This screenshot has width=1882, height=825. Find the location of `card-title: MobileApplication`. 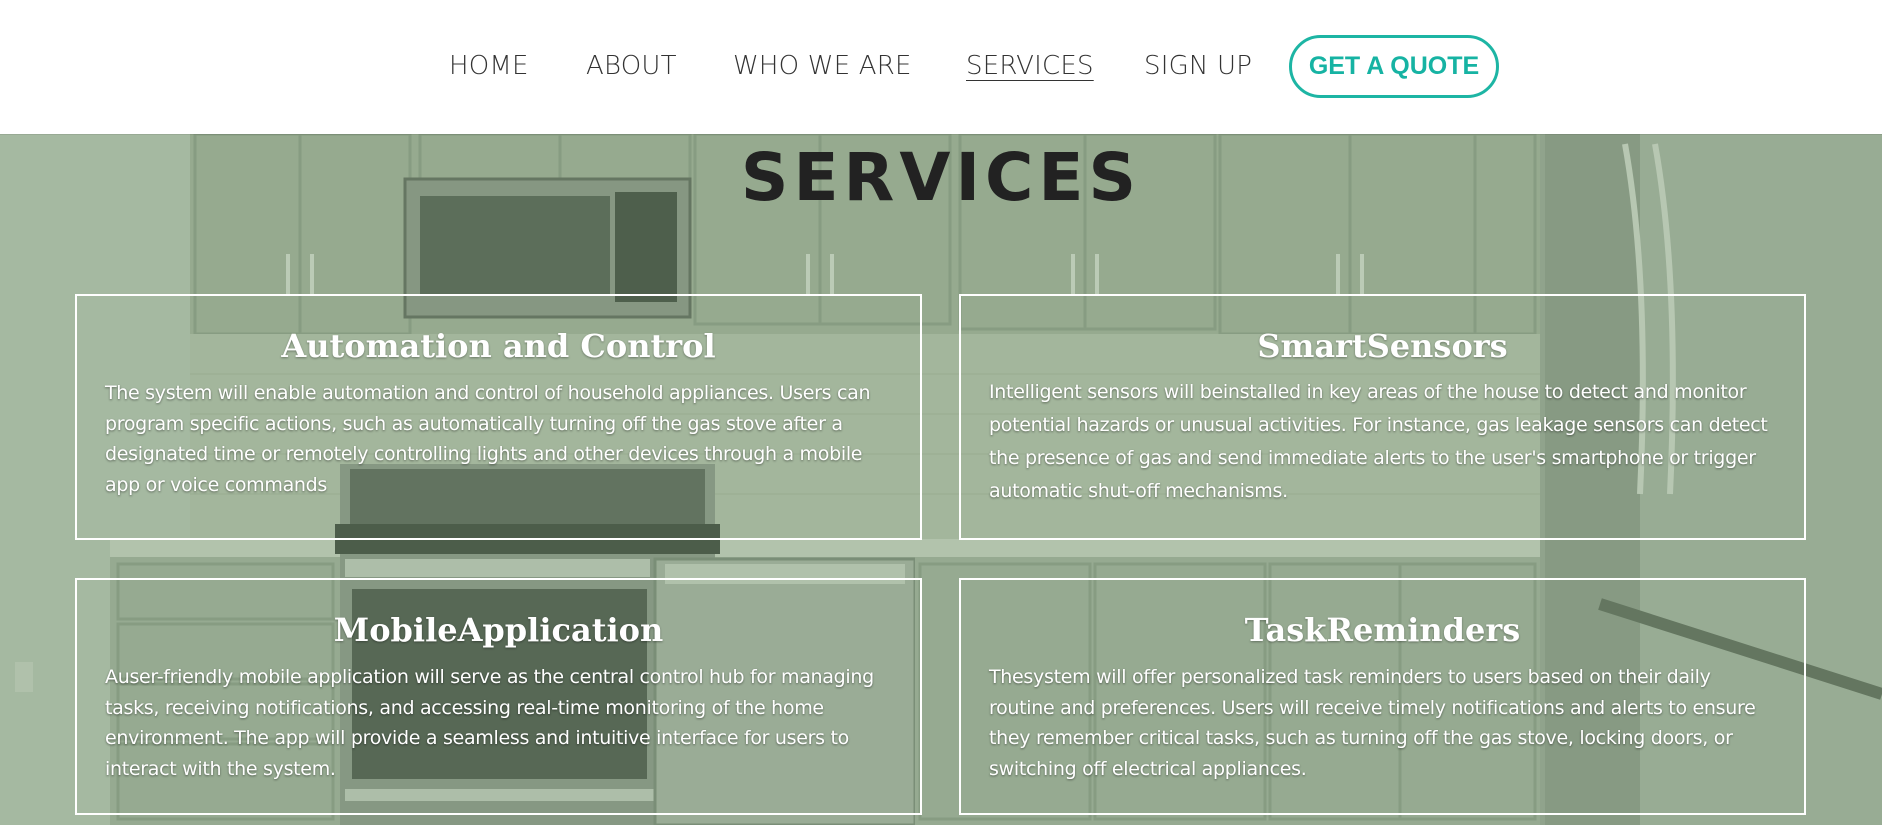

card-title: MobileApplication is located at coordinates (498, 630).